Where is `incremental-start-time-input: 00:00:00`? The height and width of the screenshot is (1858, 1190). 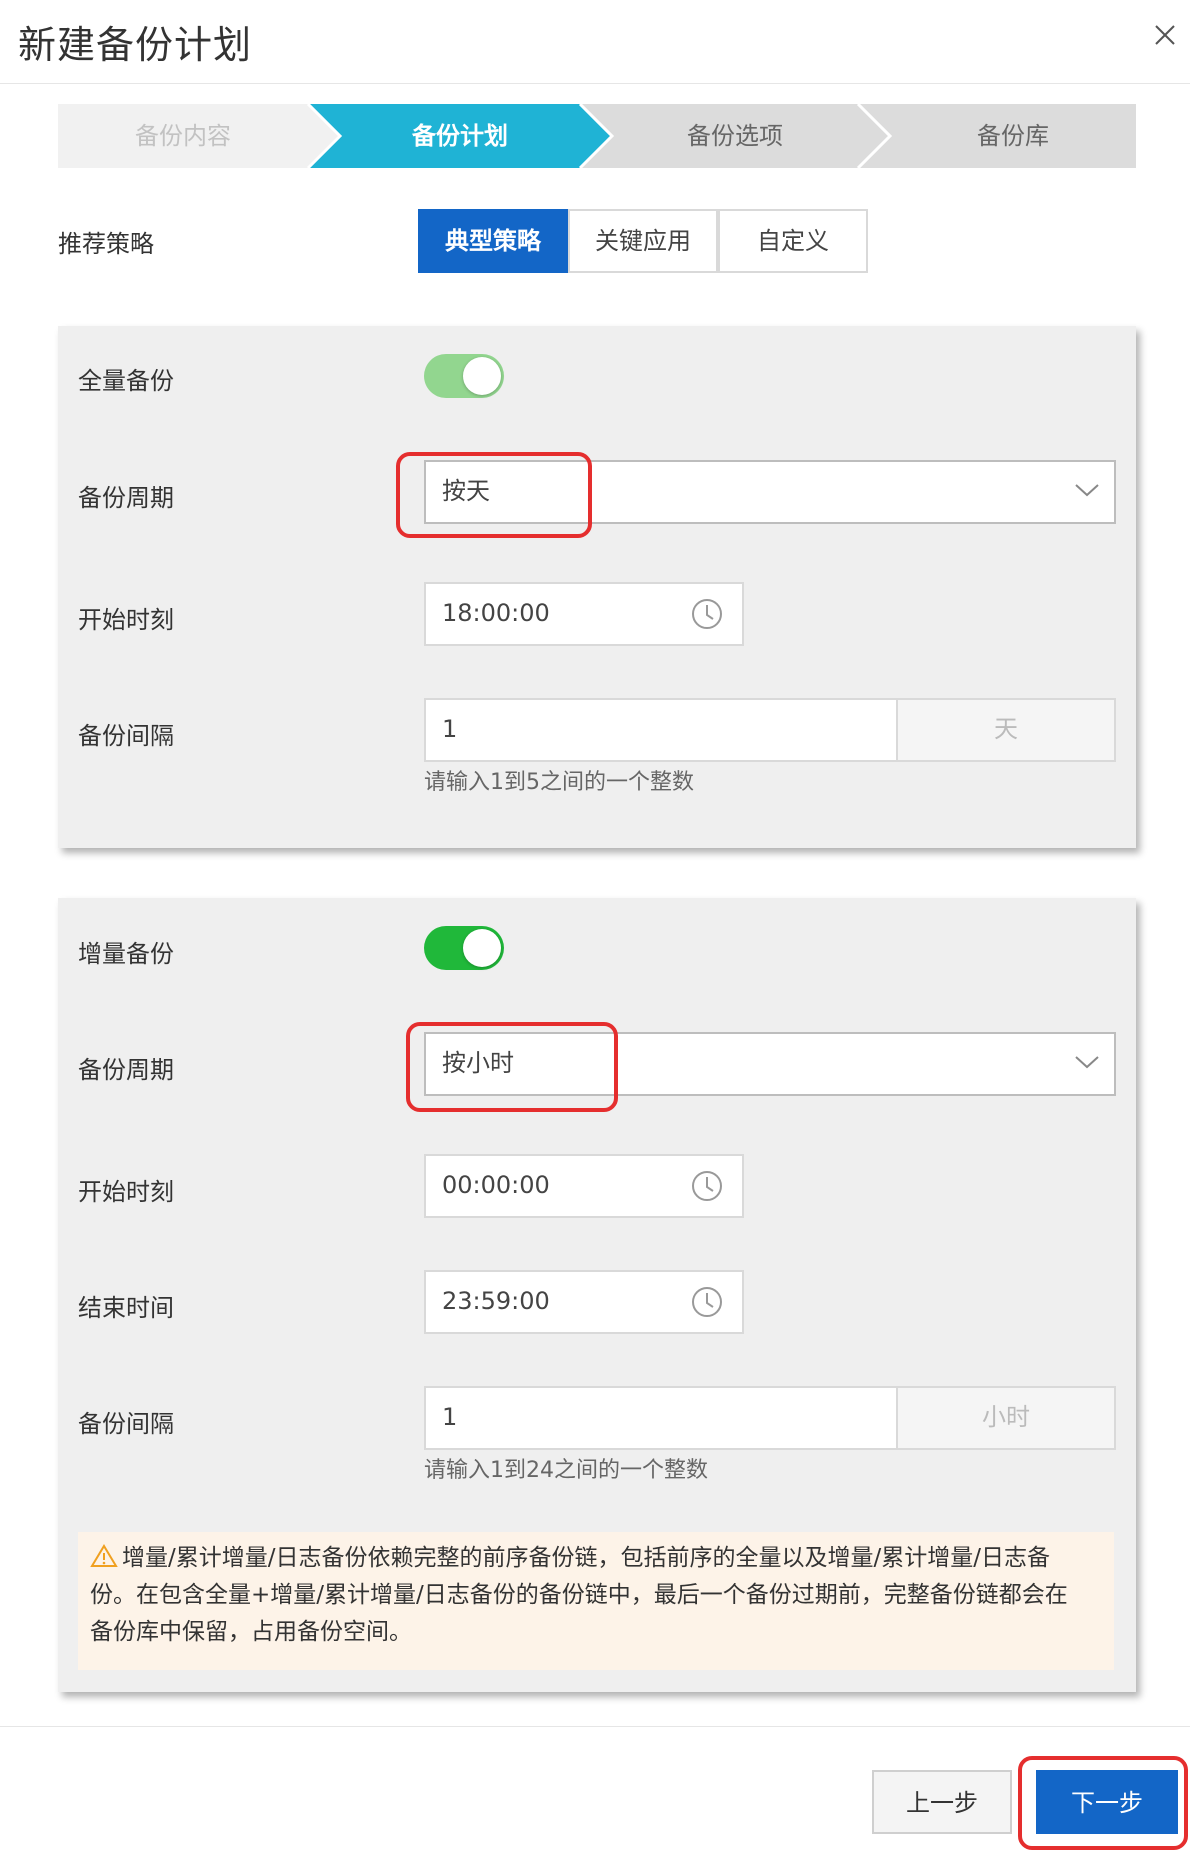
incremental-start-time-input: 00:00:00 is located at coordinates (584, 1186).